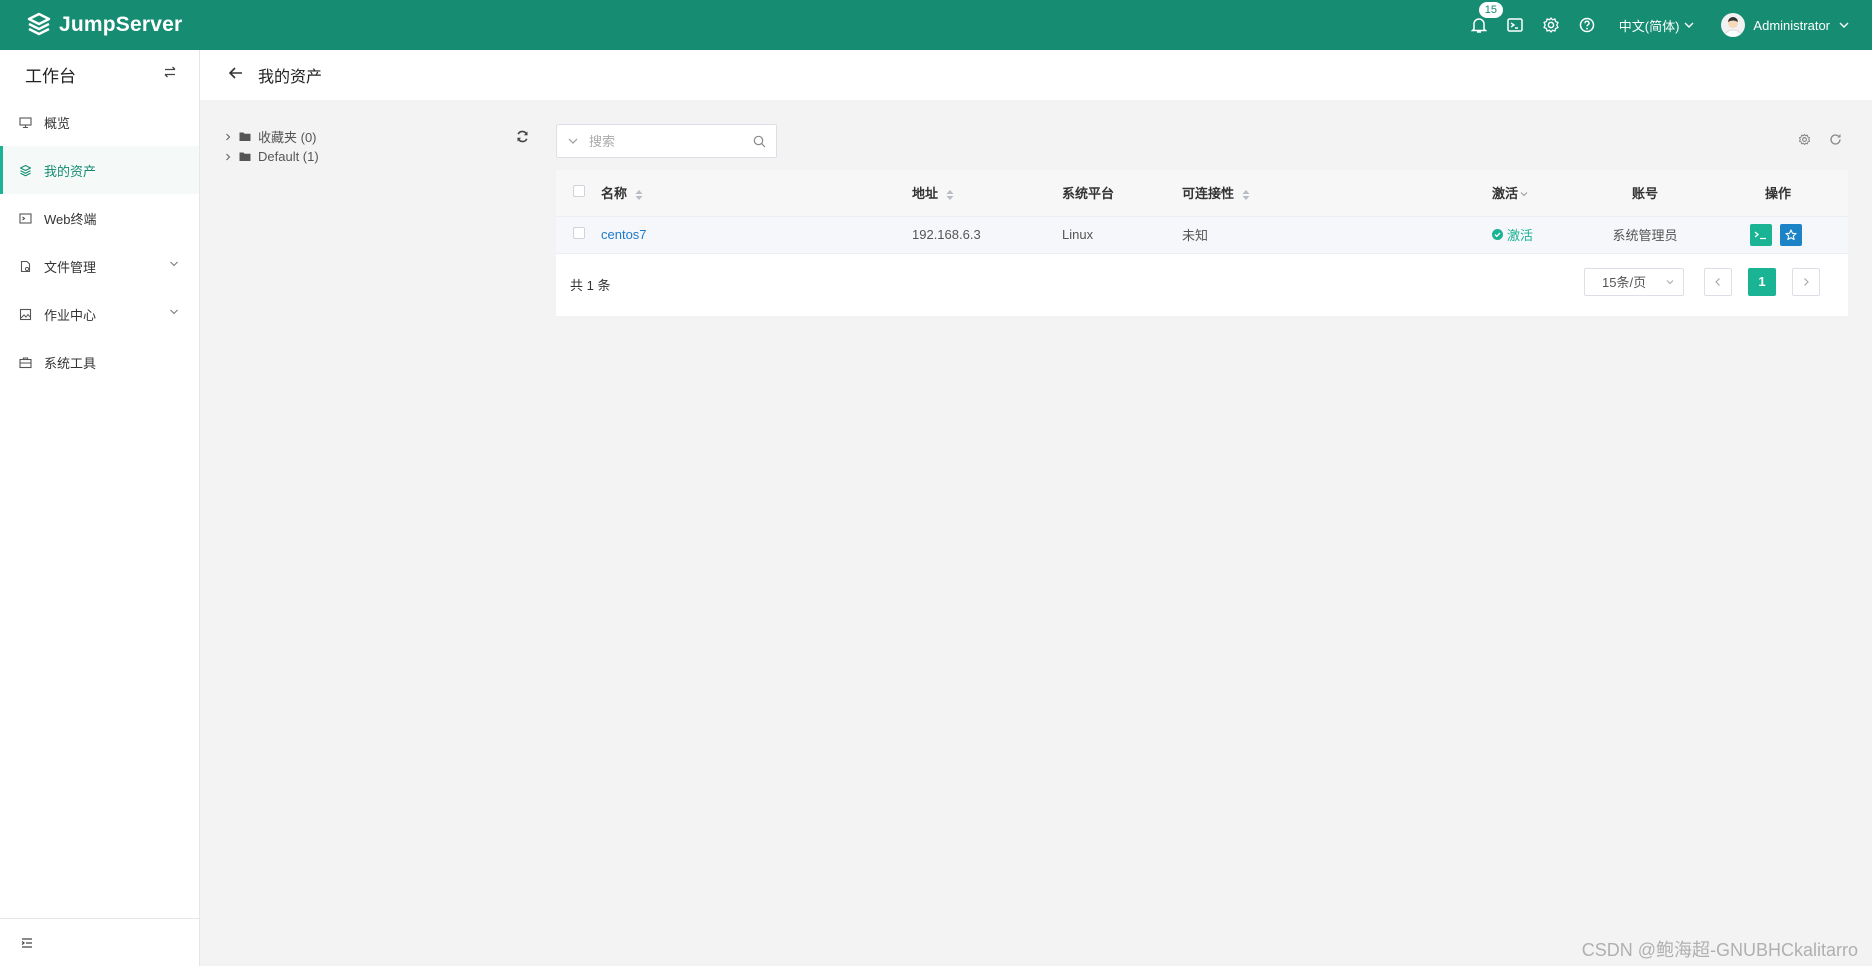  I want to click on switch-view-button, so click(170, 74).